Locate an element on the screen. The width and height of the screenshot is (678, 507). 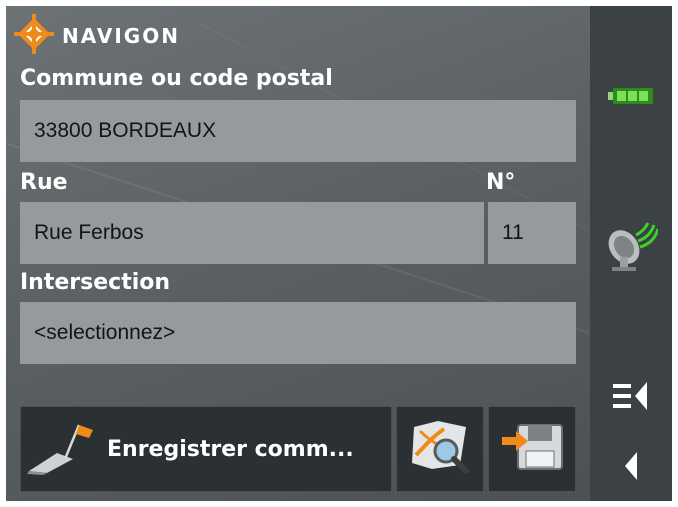
save-disk-icon is located at coordinates (532, 449).